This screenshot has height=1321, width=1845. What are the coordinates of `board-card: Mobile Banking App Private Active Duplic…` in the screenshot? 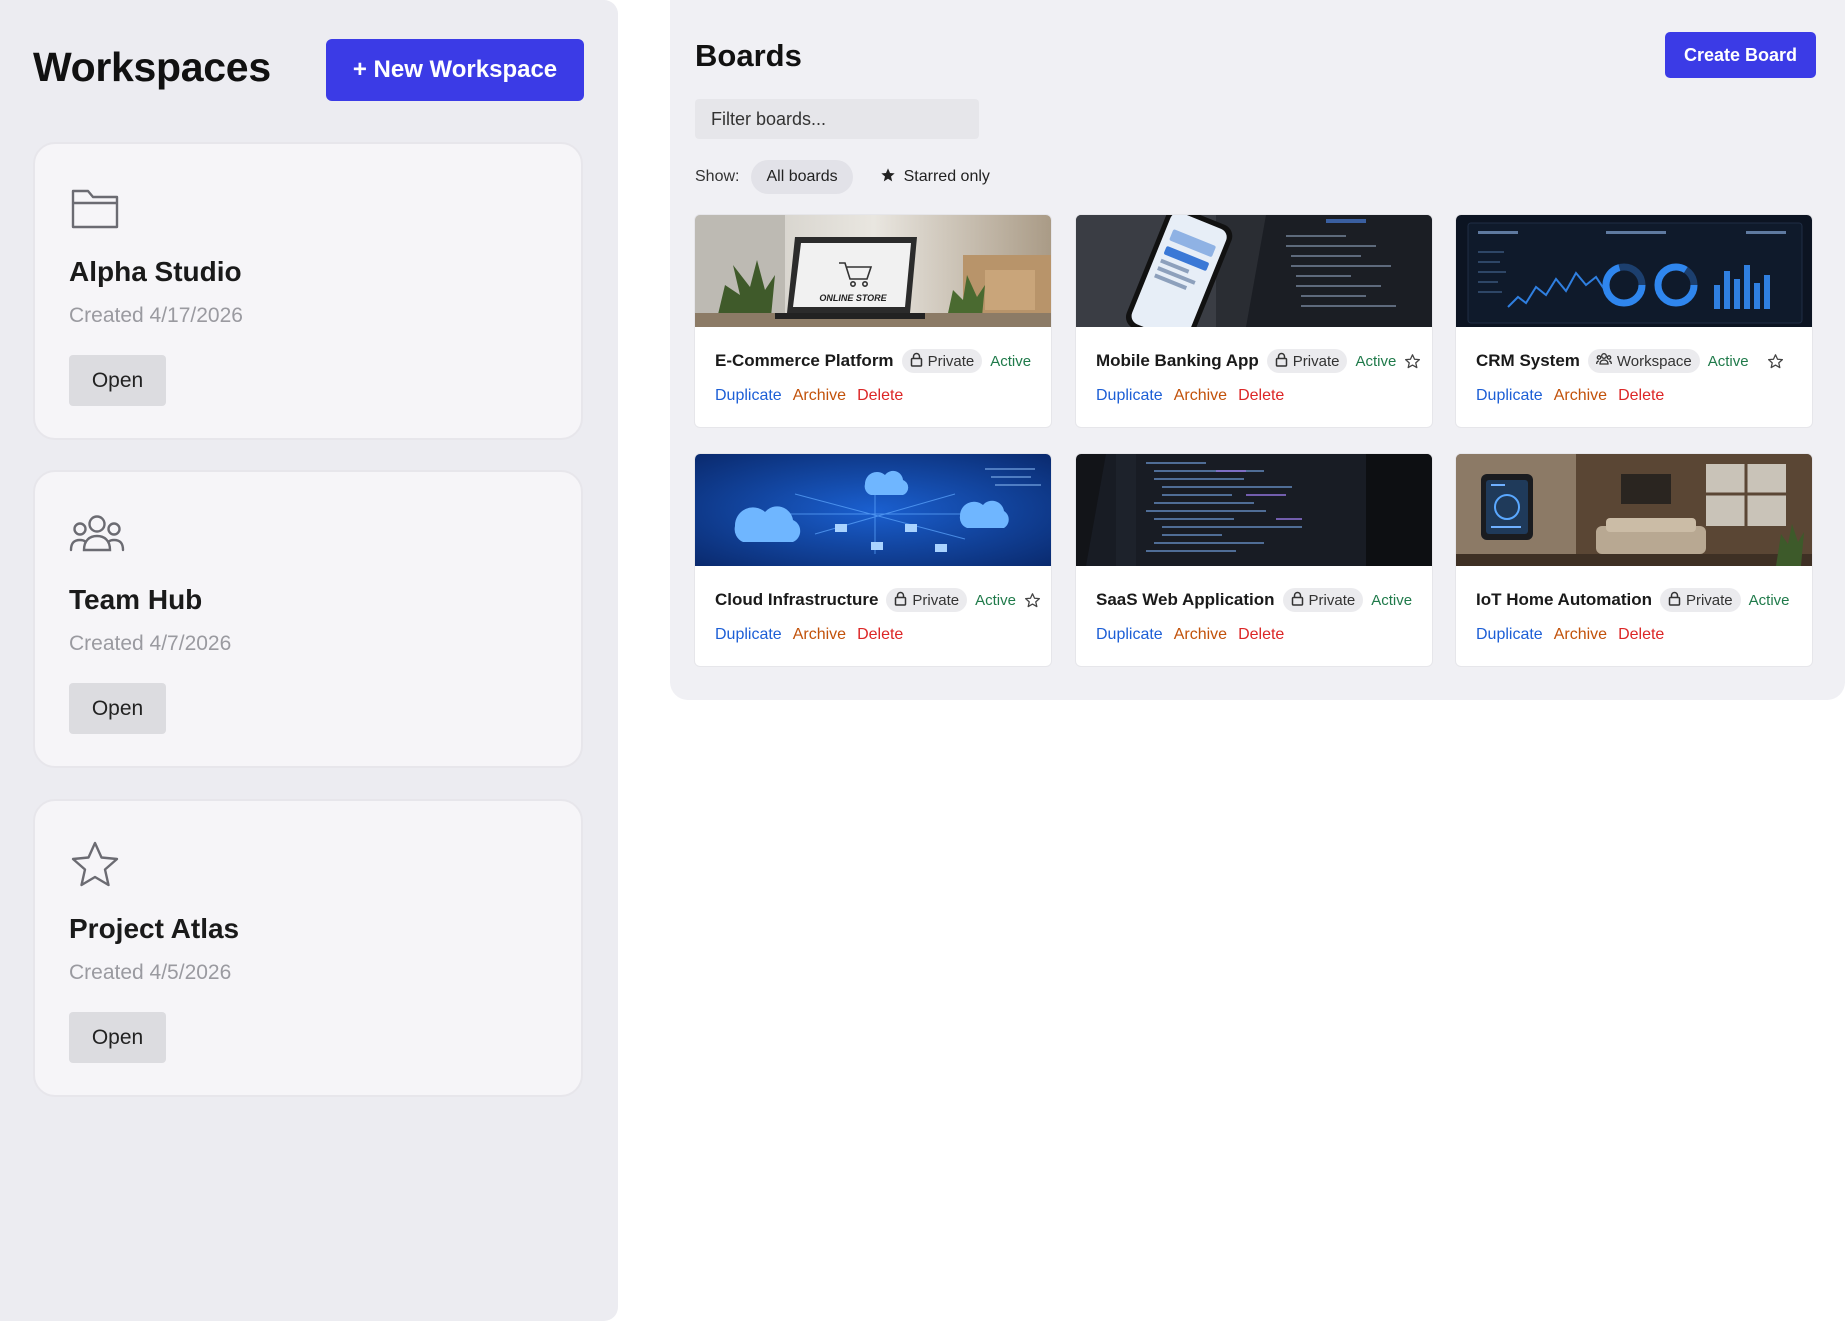 It's located at (1254, 321).